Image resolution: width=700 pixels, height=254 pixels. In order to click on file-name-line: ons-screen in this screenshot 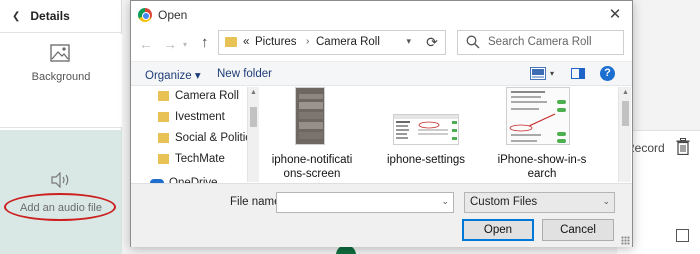, I will do `click(312, 174)`.